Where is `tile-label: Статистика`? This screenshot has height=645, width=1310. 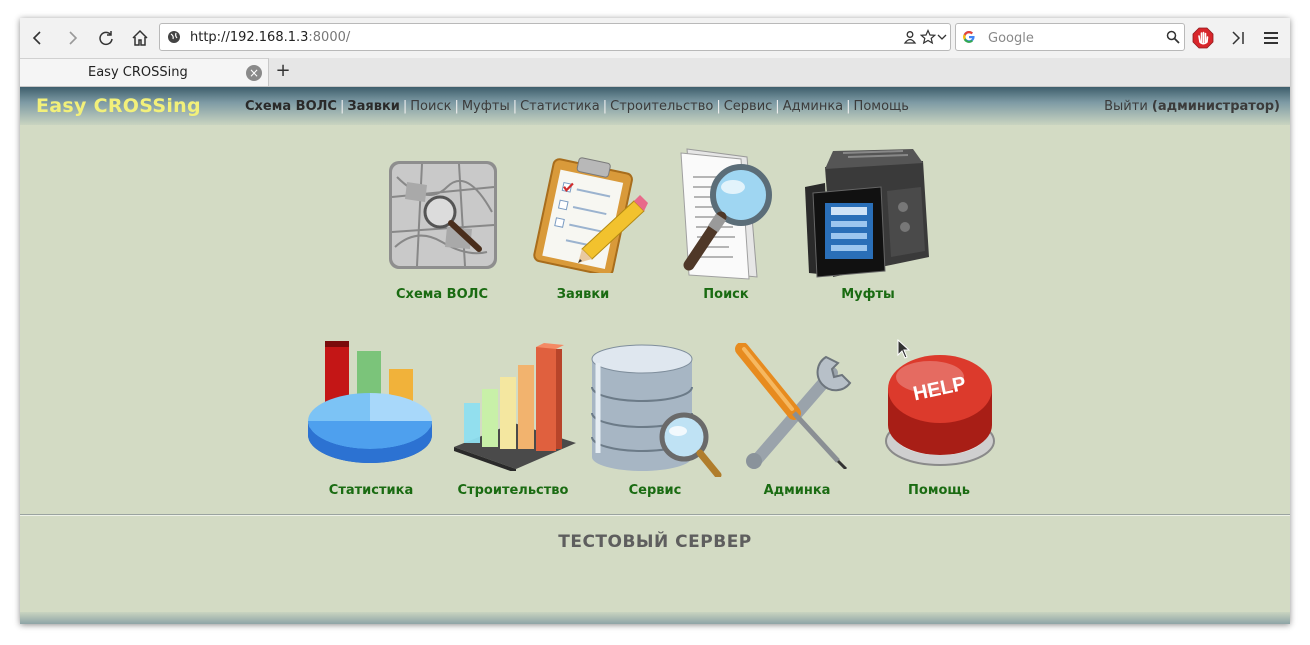 tile-label: Статистика is located at coordinates (371, 490).